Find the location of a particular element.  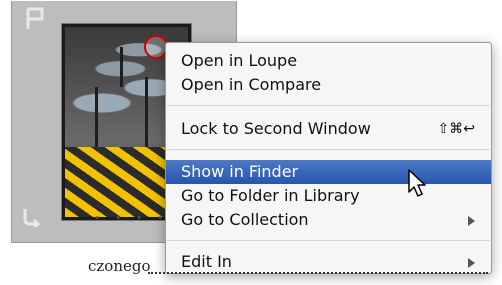

dotted-cut-line is located at coordinates (318, 273).